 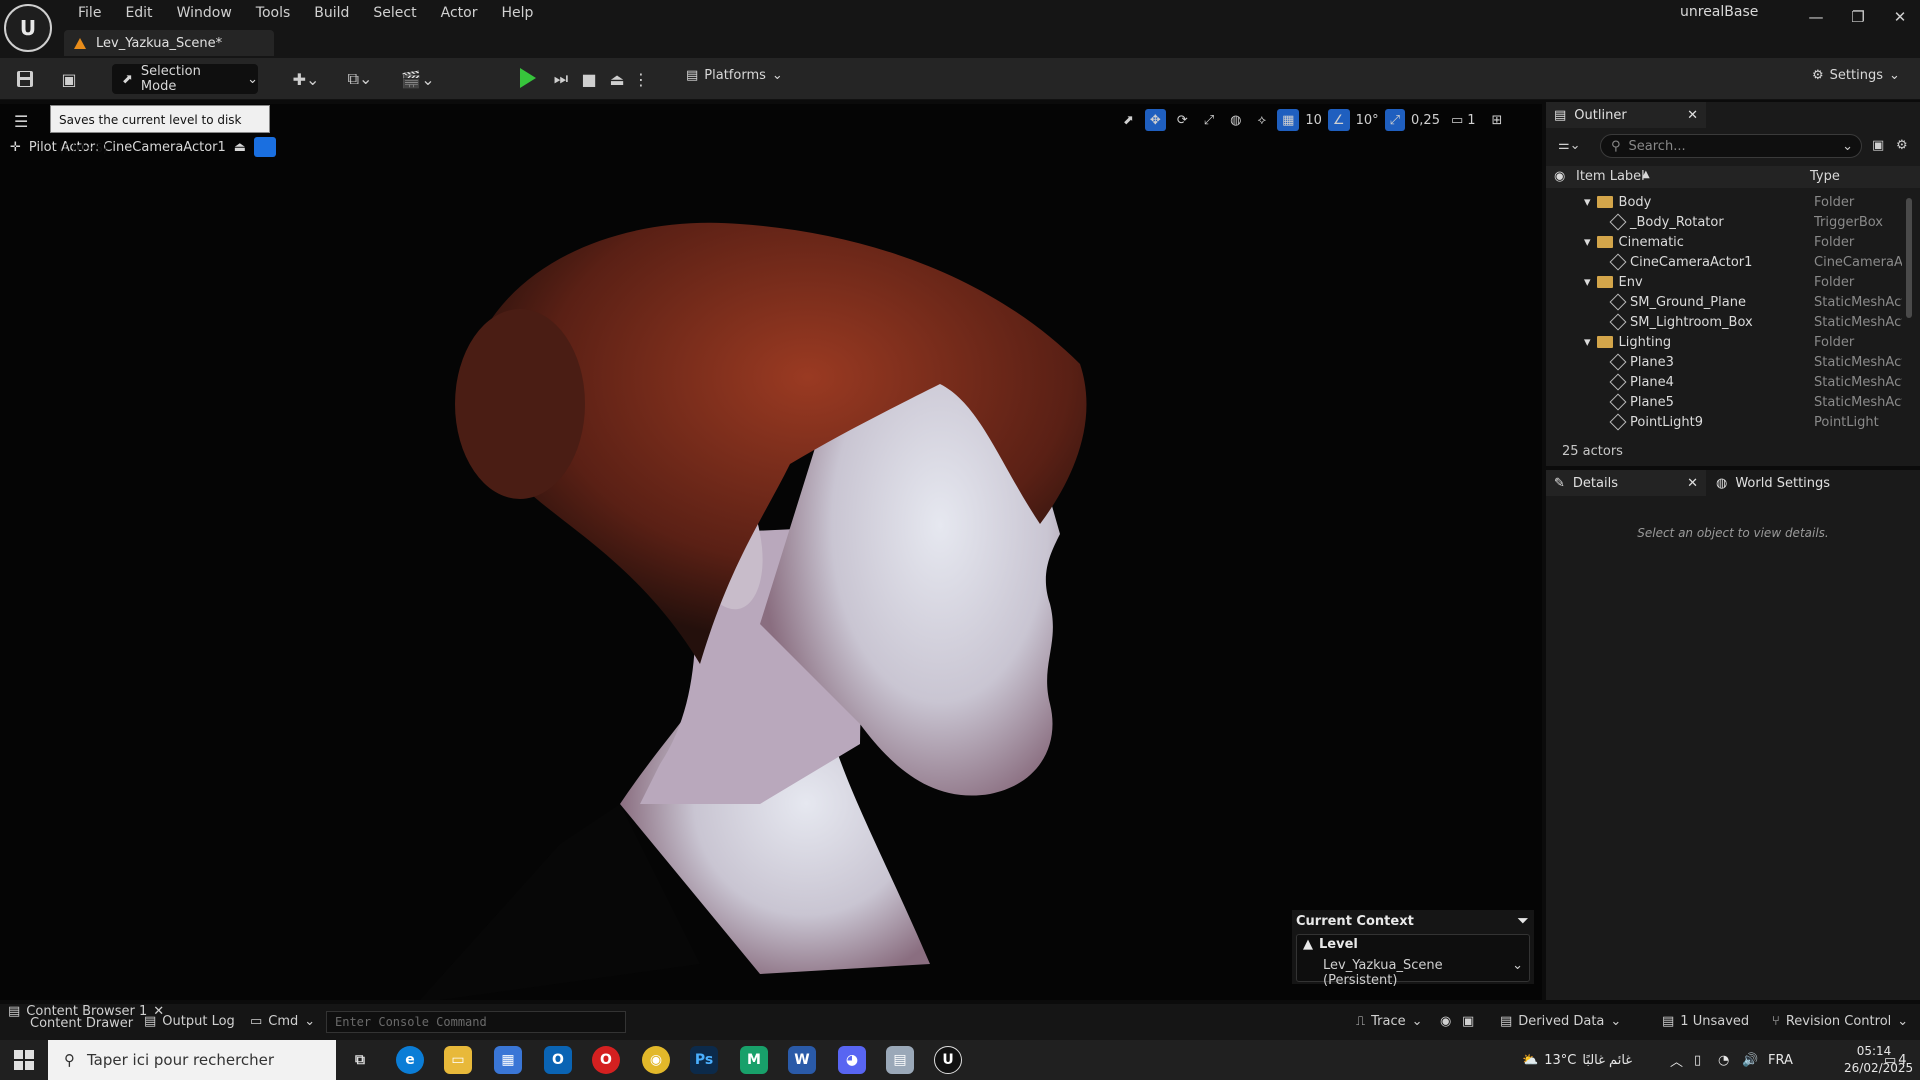 What do you see at coordinates (394, 13) in the screenshot?
I see `menu-select: Select` at bounding box center [394, 13].